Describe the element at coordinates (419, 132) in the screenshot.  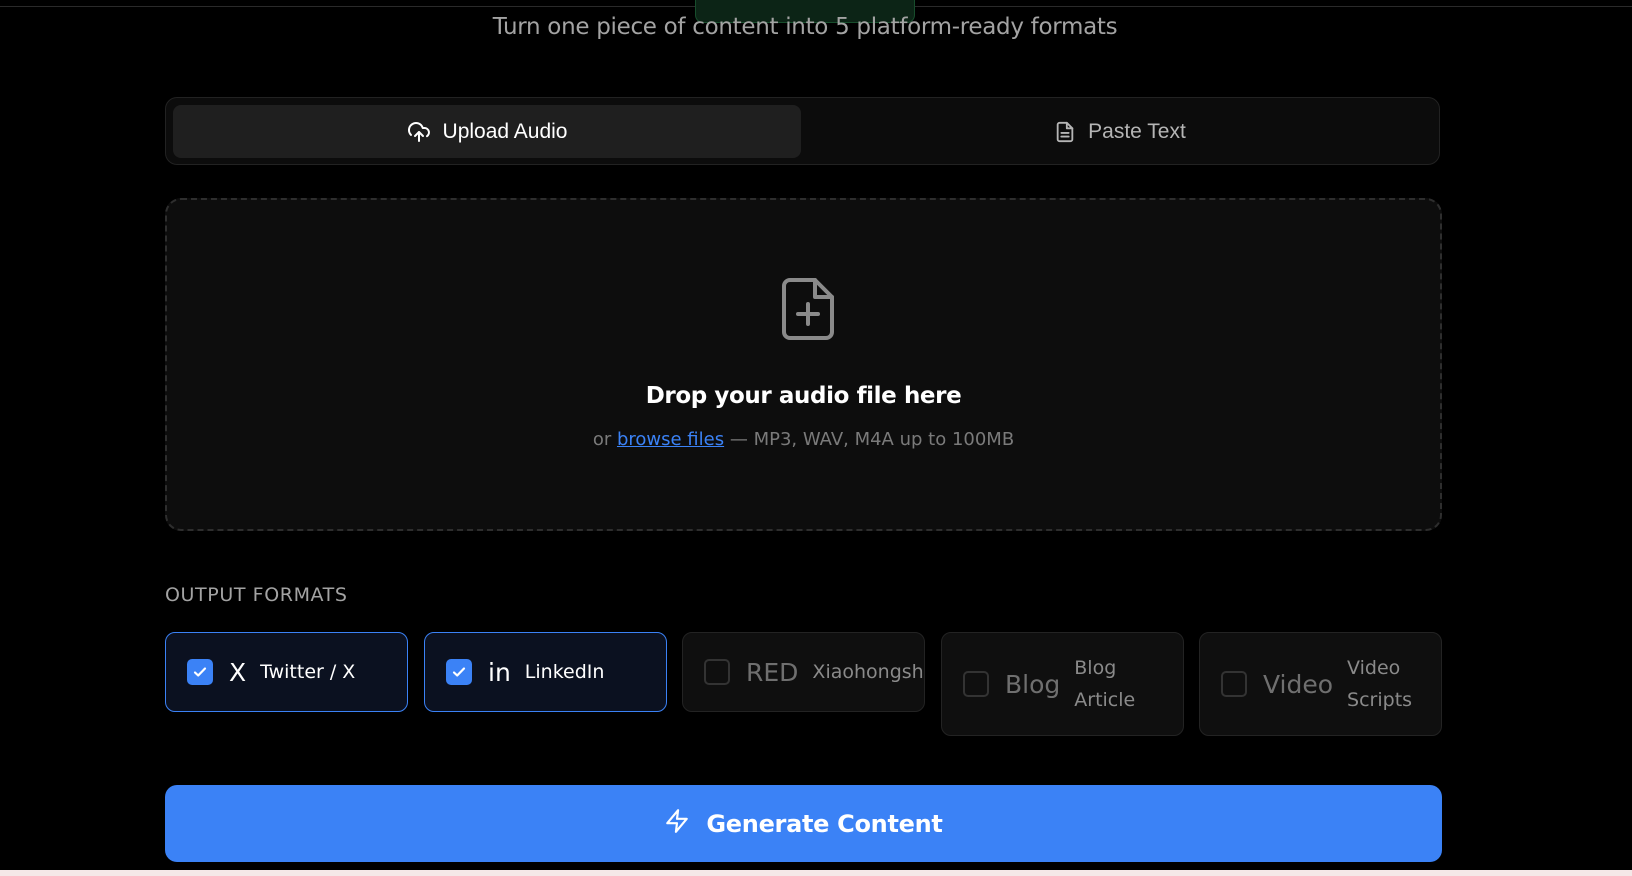
I see `upload-cloud-icon` at that location.